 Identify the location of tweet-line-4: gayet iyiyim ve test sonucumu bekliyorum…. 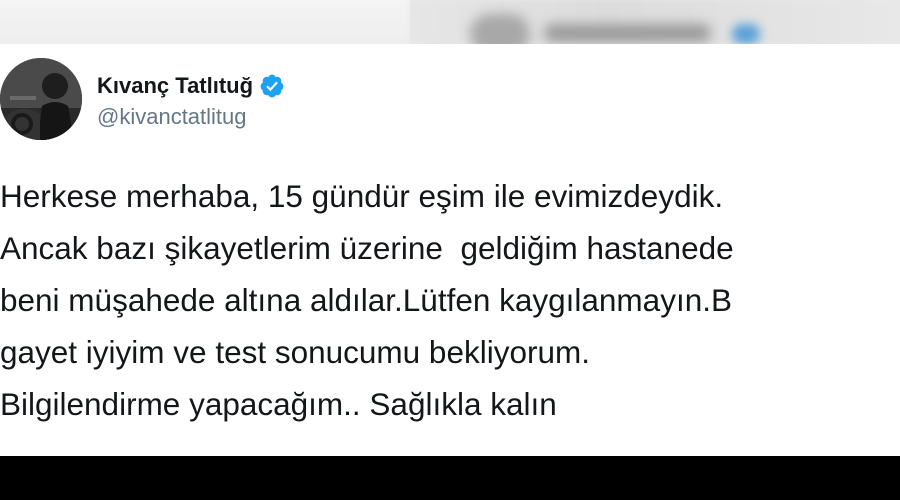
(295, 352).